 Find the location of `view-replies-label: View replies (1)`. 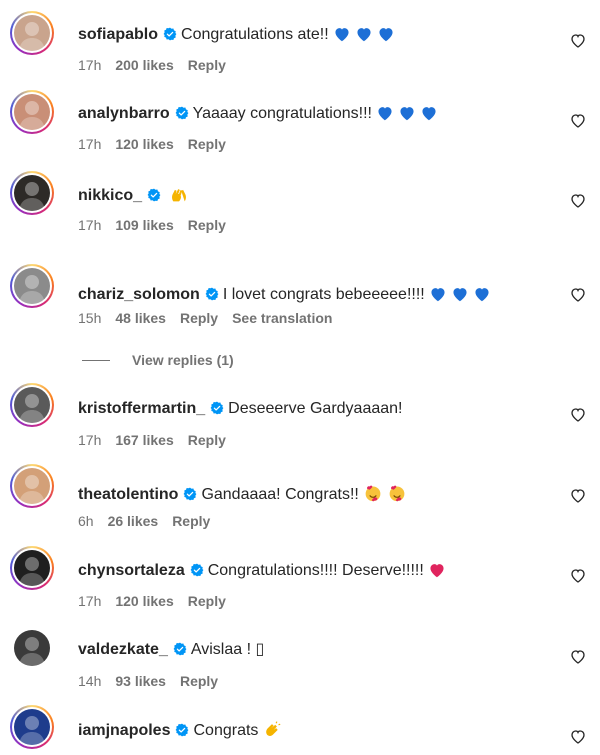

view-replies-label: View replies (1) is located at coordinates (183, 360).